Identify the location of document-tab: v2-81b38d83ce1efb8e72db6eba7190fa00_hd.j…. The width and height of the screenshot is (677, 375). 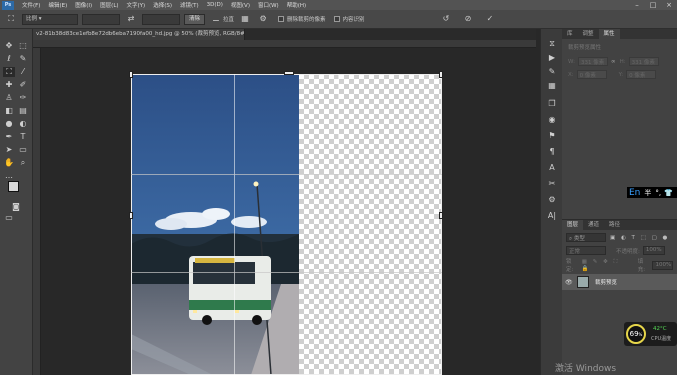
(139, 34).